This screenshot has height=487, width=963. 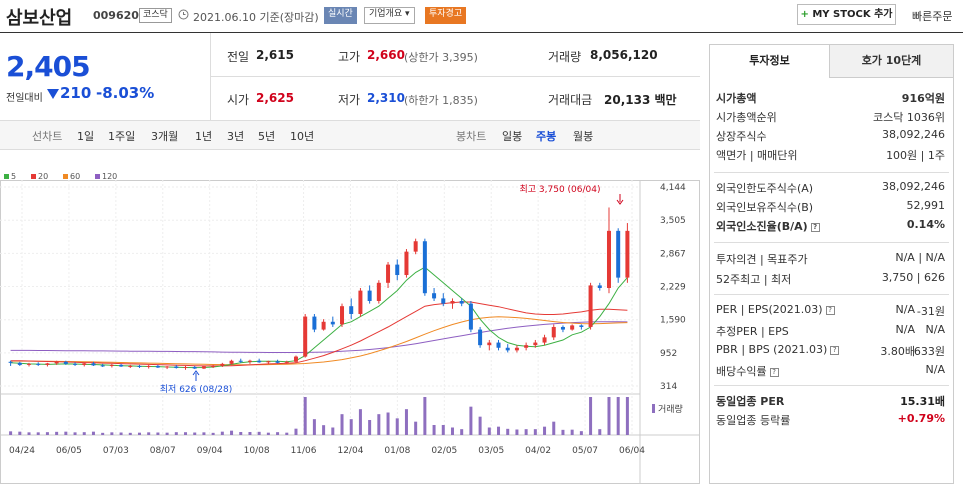 I want to click on period-1w: 1주일, so click(x=121, y=136).